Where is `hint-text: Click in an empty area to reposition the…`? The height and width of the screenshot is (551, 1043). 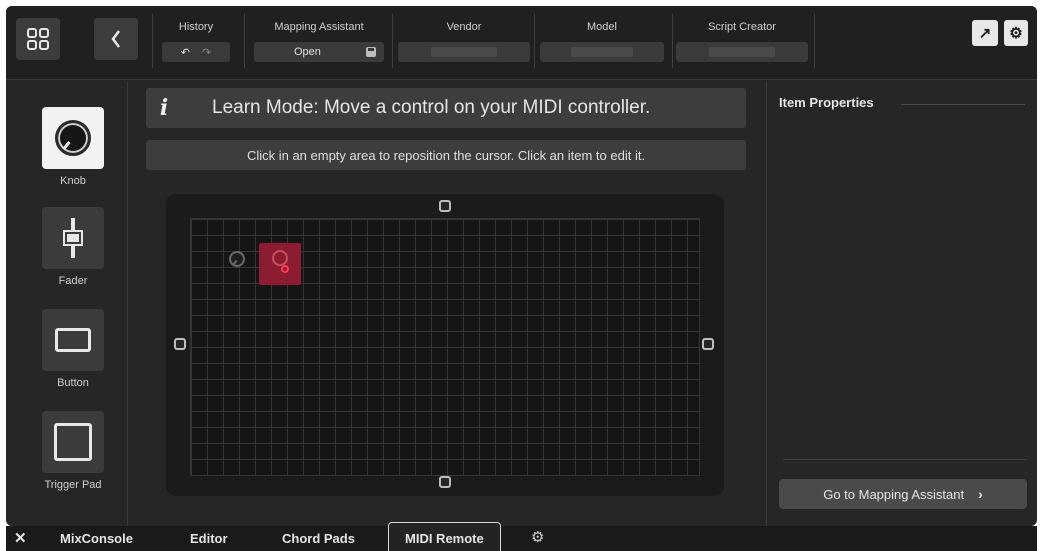 hint-text: Click in an empty area to reposition the… is located at coordinates (446, 155).